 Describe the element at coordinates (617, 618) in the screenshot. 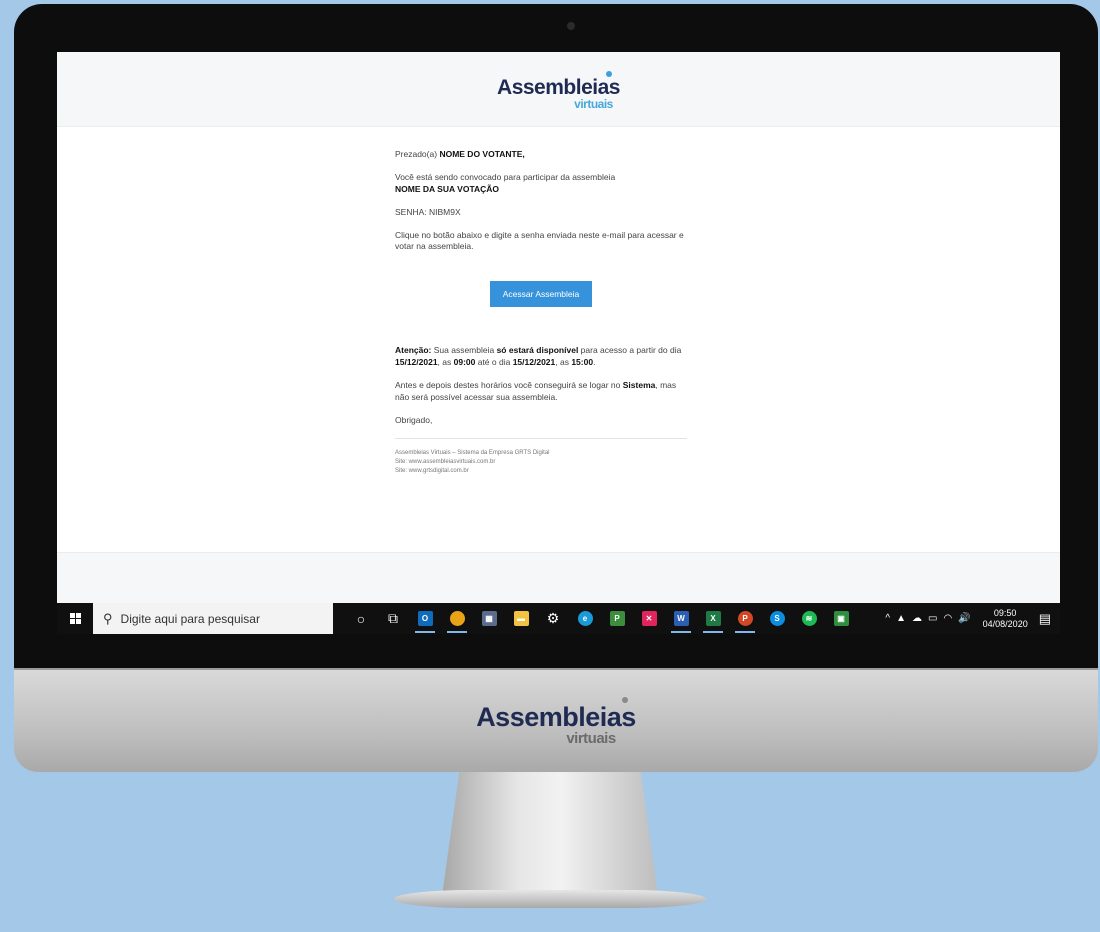

I see `project-icon: P` at that location.